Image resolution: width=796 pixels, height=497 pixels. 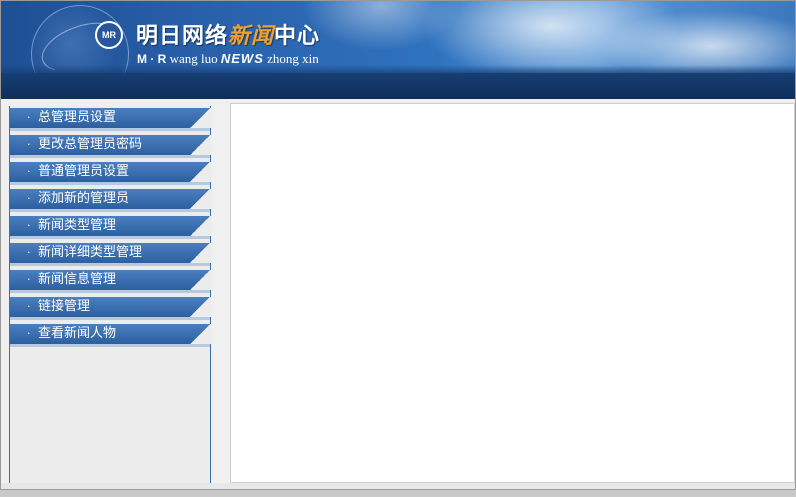 What do you see at coordinates (228, 36) in the screenshot?
I see `site-title: 明日网络新闻中心` at bounding box center [228, 36].